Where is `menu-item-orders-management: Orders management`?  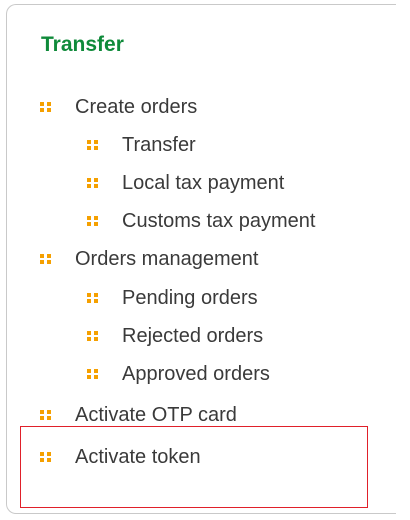
menu-item-orders-management: Orders management is located at coordinates (149, 259).